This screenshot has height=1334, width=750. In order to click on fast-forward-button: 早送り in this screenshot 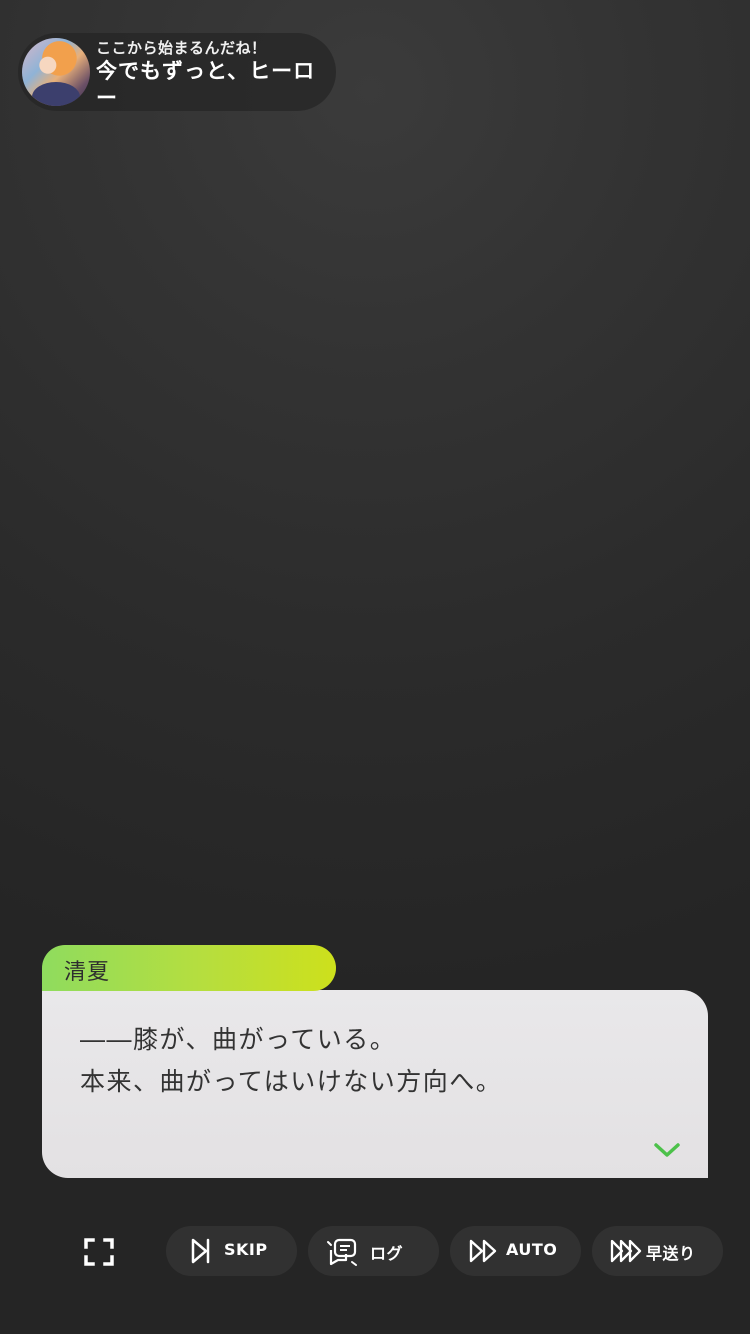, I will do `click(657, 1251)`.